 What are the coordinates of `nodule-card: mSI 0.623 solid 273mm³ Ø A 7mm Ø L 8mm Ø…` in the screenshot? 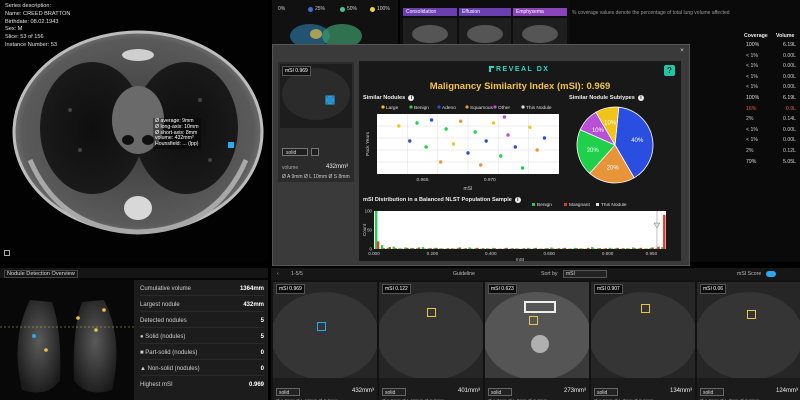 It's located at (537, 341).